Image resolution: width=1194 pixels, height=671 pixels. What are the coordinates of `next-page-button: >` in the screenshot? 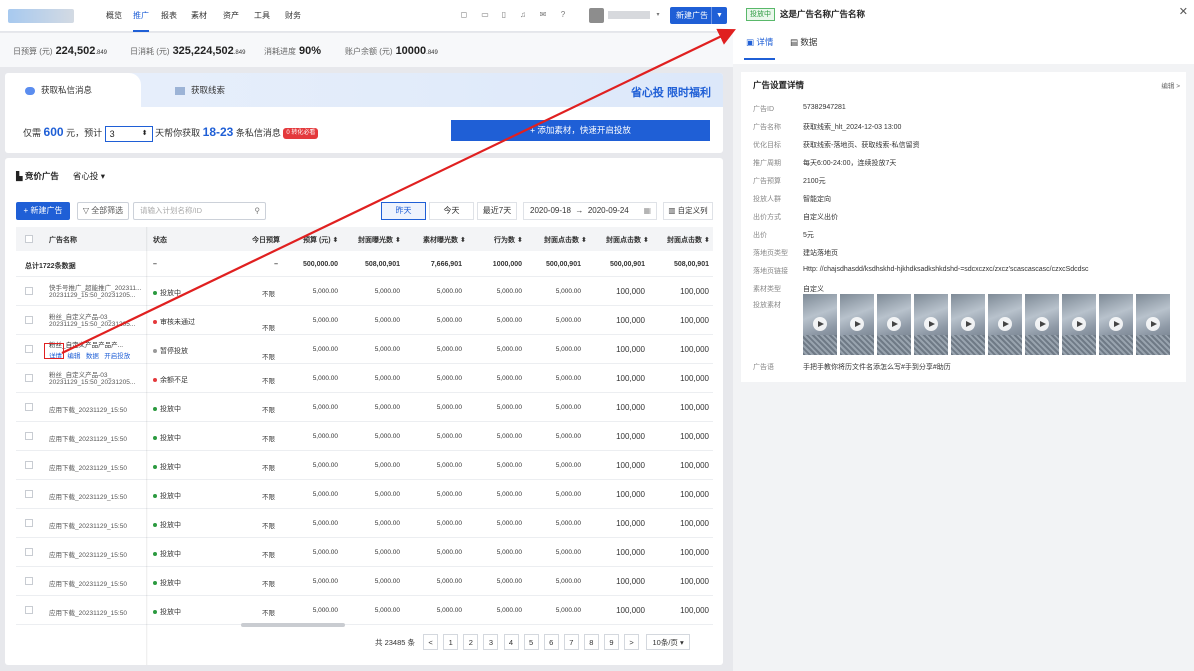 It's located at (632, 642).